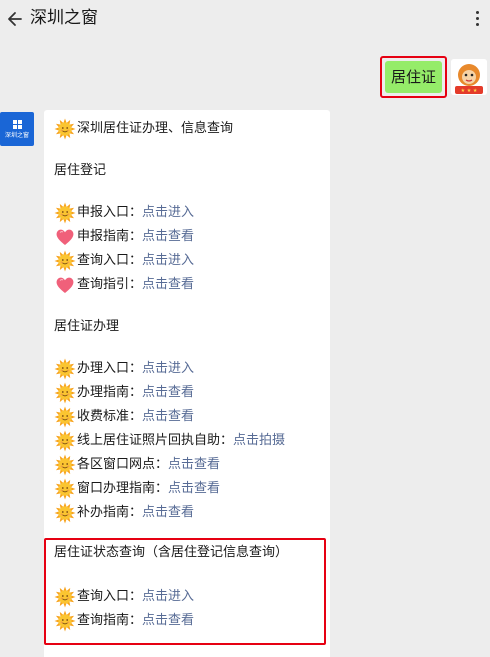 The image size is (490, 657). I want to click on list-item: 线上居住证照片回执自助： 点击拍摄, so click(169, 441).